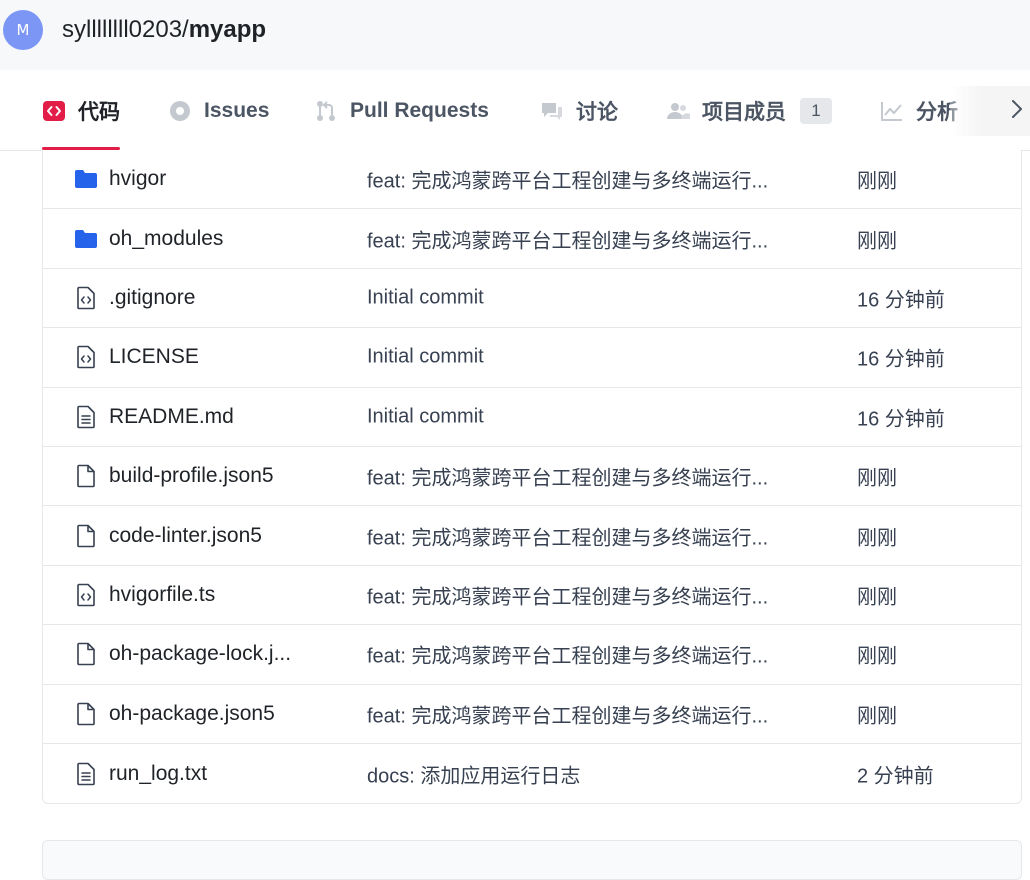 This screenshot has width=1030, height=880. I want to click on tab-analytics: 分析, so click(919, 111).